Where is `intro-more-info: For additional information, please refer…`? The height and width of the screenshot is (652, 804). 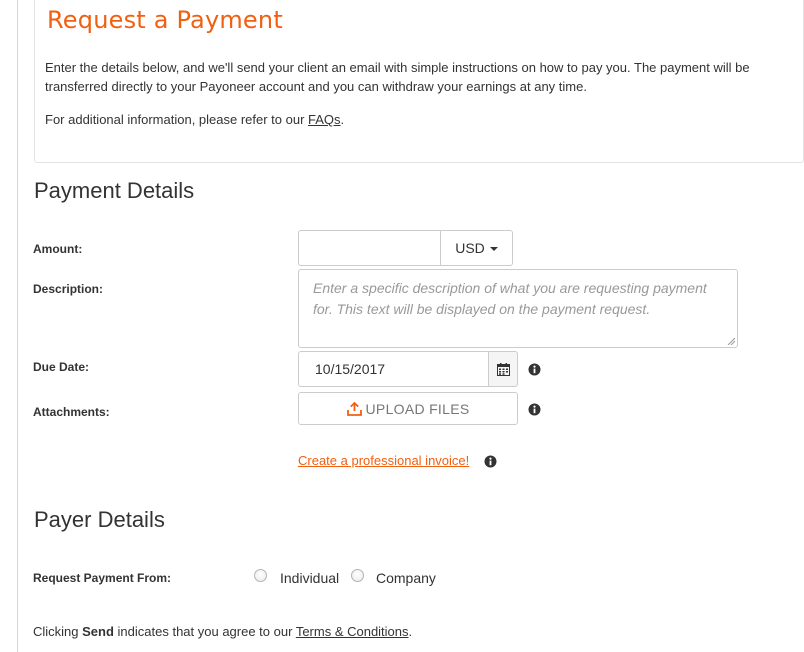
intro-more-info: For additional information, please refer… is located at coordinates (194, 119).